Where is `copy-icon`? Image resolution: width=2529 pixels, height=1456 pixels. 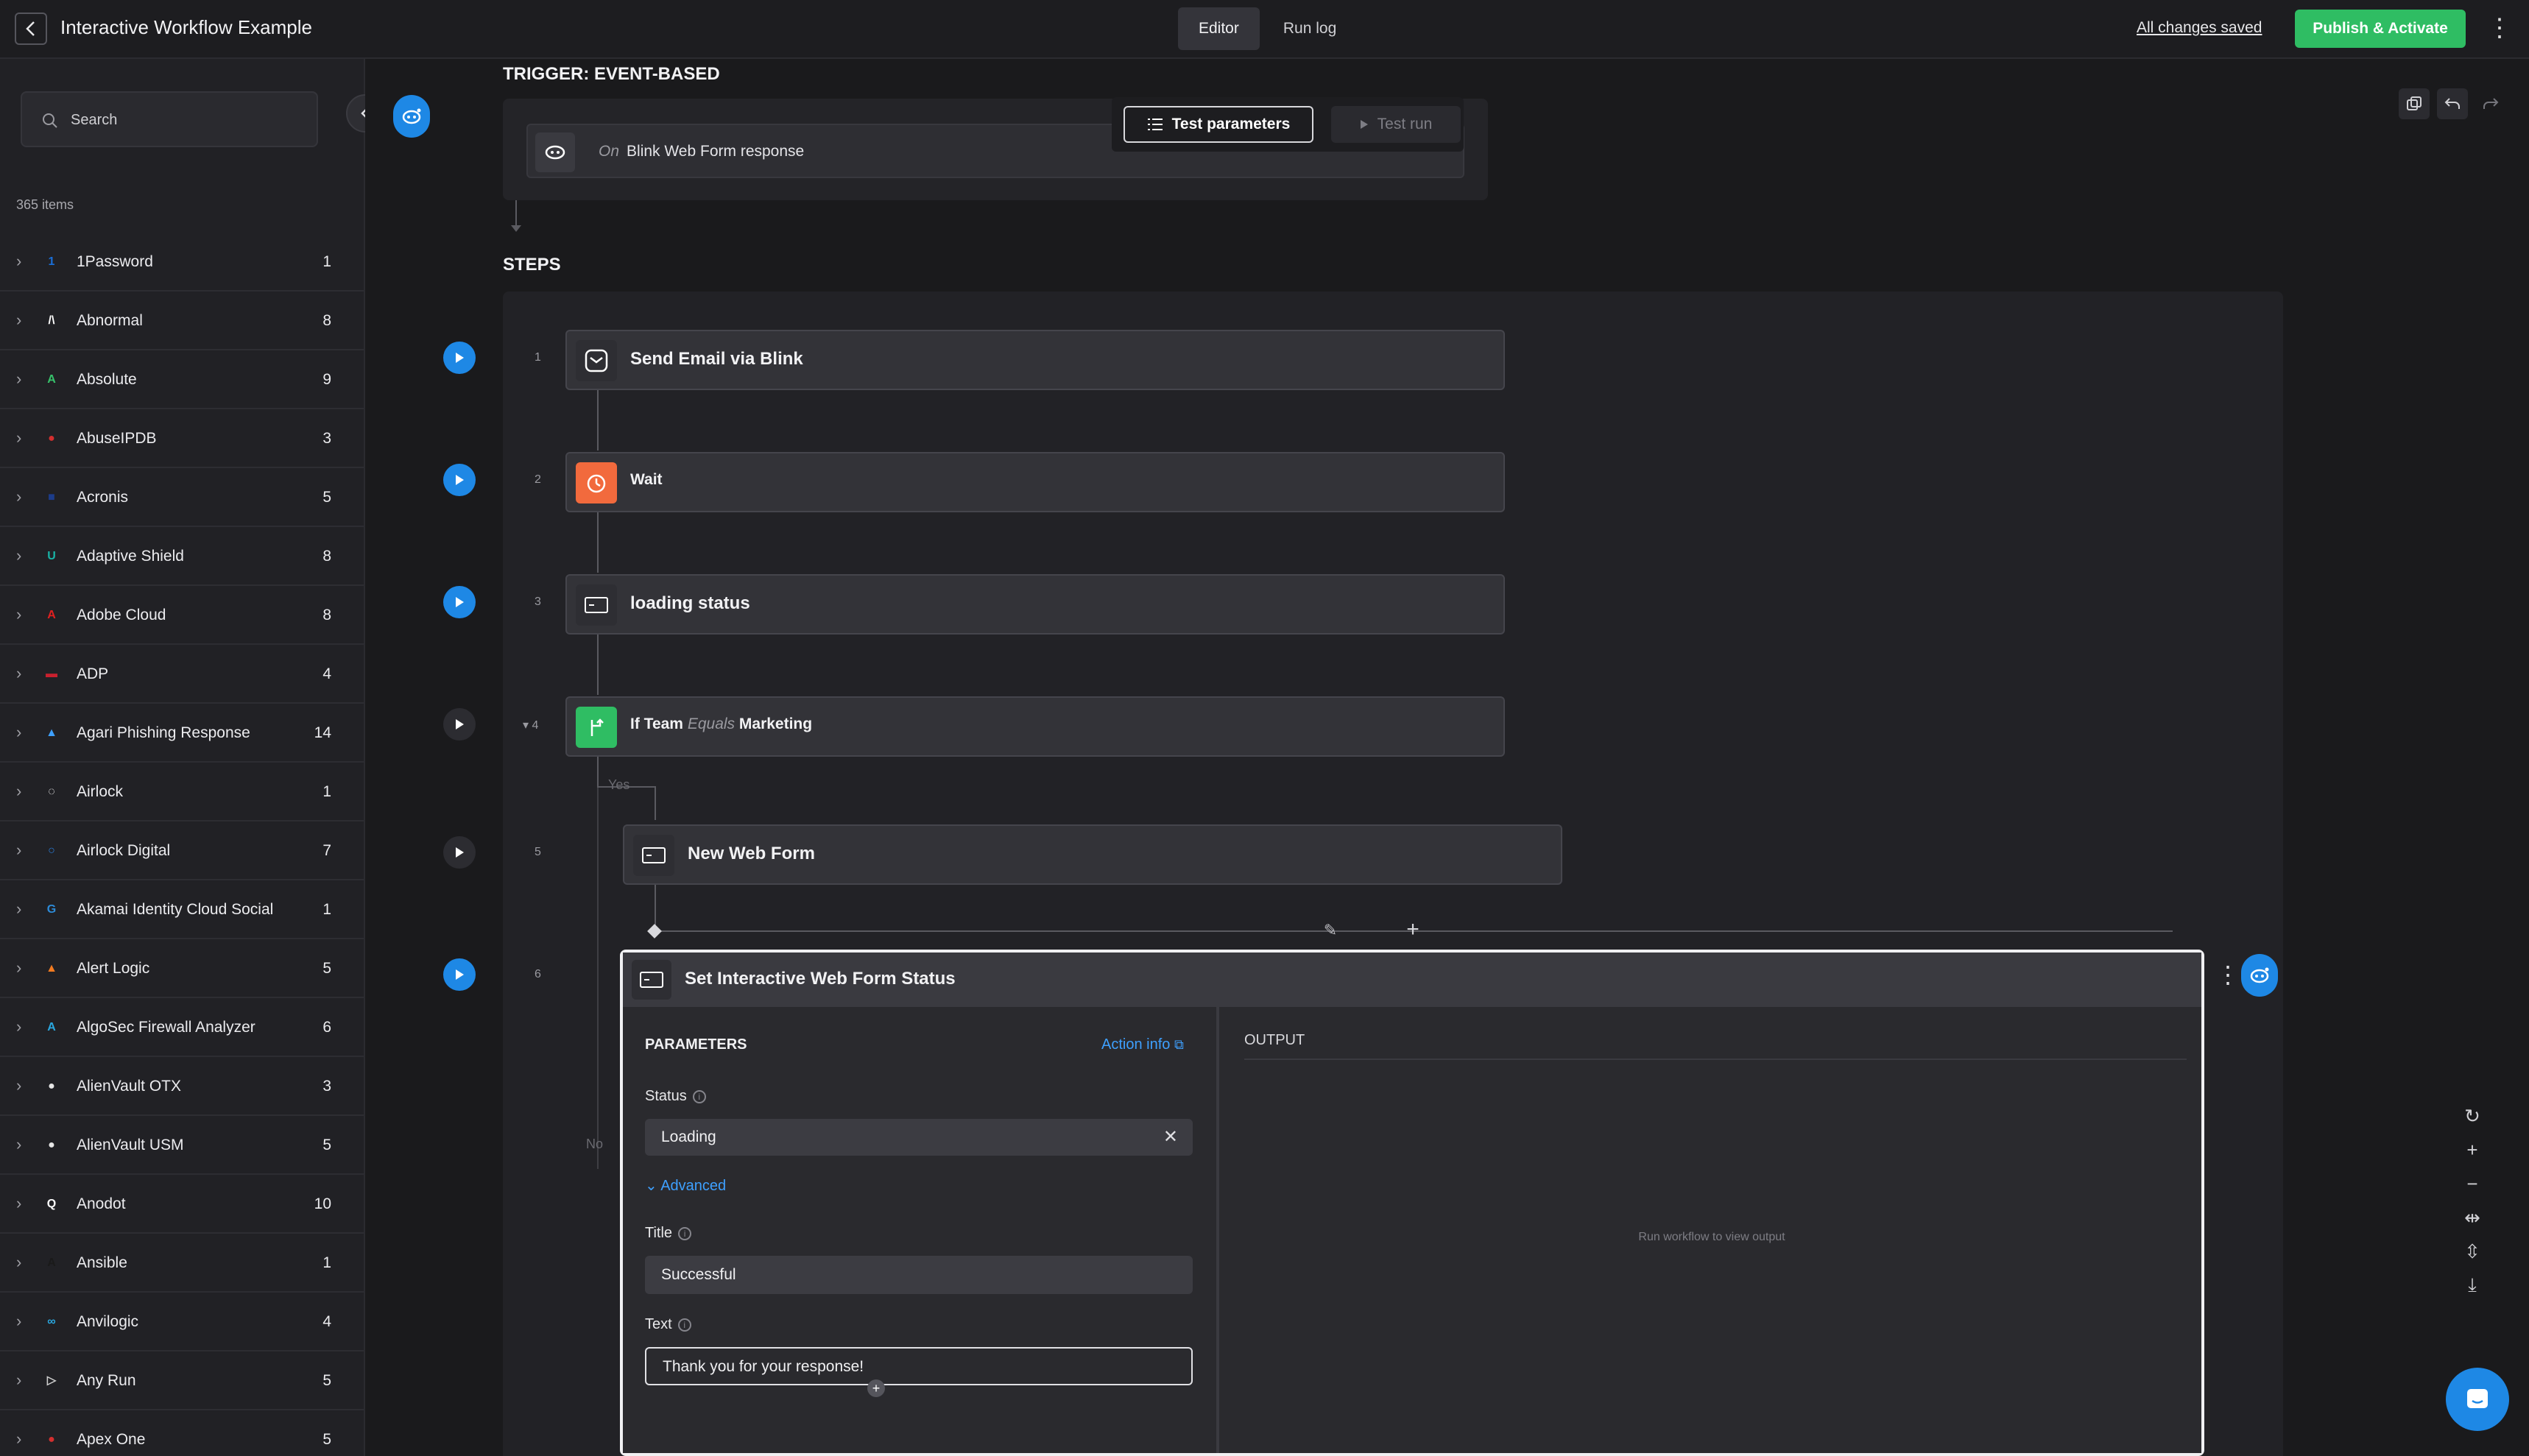
copy-icon is located at coordinates (2414, 103).